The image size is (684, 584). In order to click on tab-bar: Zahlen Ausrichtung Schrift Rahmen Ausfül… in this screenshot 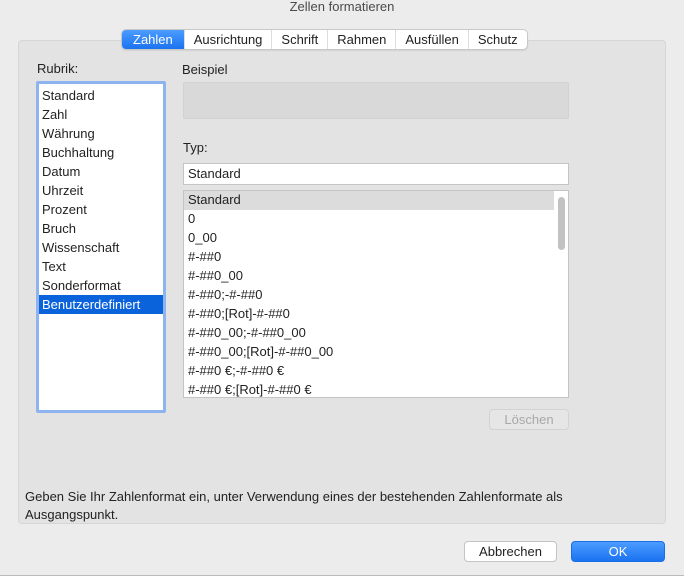, I will do `click(324, 39)`.